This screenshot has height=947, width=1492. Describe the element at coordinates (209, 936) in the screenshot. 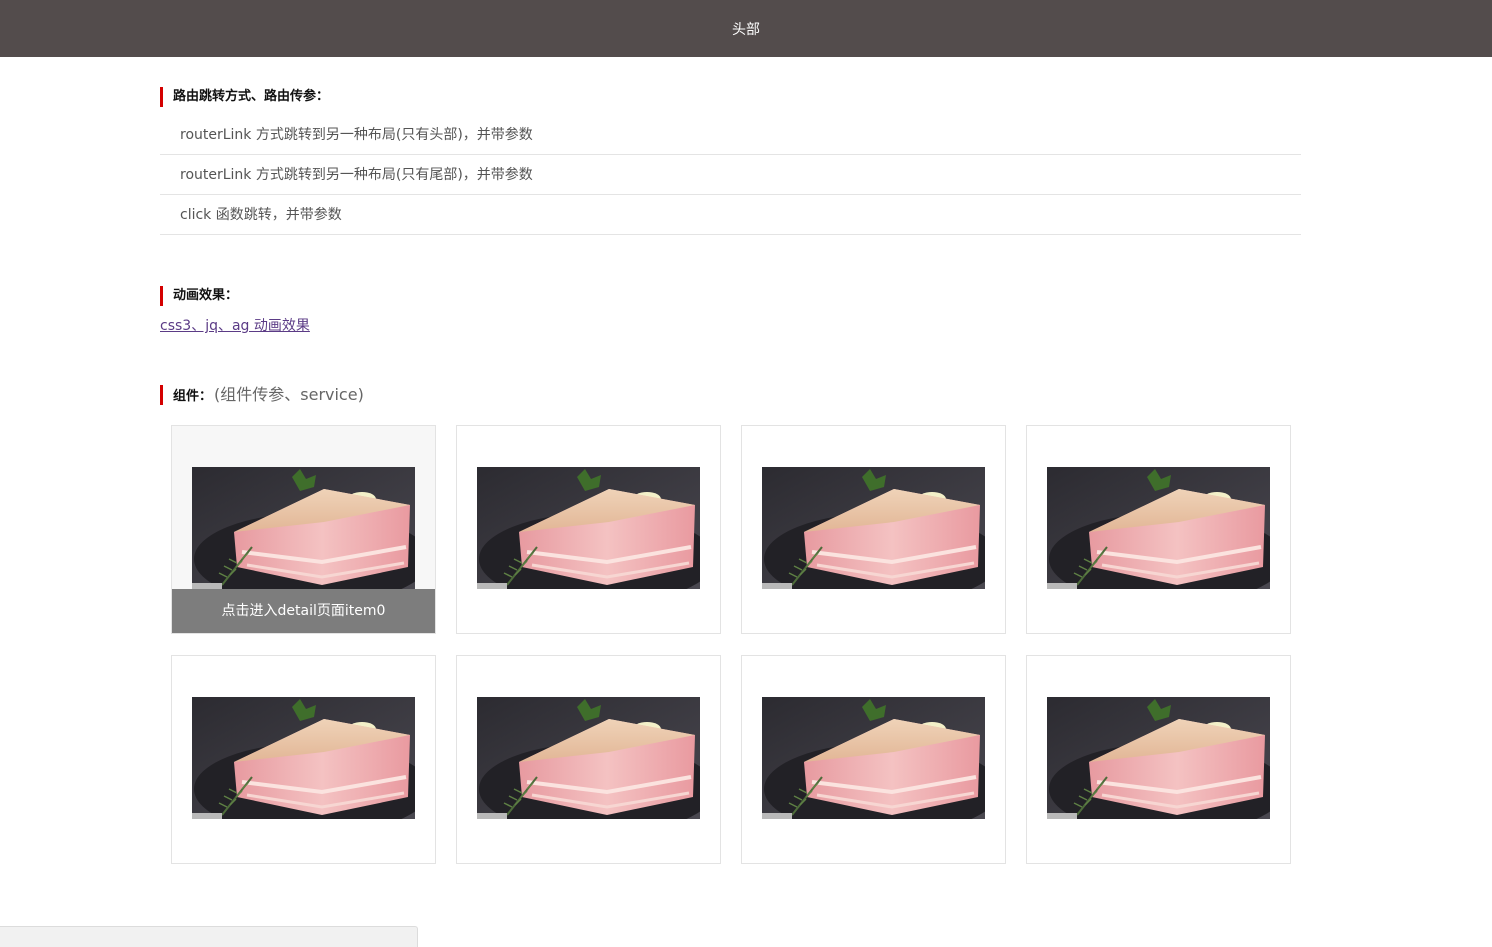

I see `horizontal-scrollbar` at that location.